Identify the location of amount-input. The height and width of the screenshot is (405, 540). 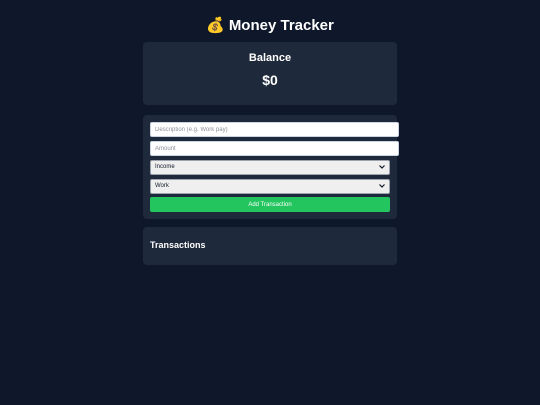
(274, 148).